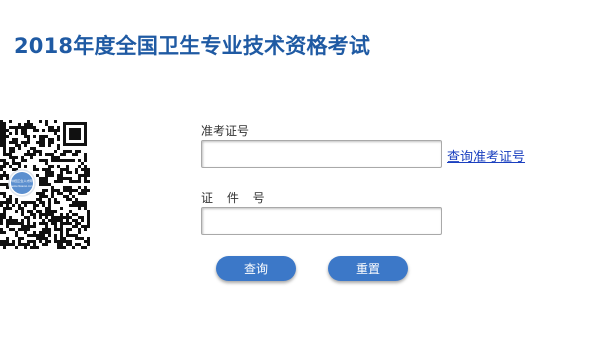  Describe the element at coordinates (235, 198) in the screenshot. I see `id-number-label: 证 件 号` at that location.